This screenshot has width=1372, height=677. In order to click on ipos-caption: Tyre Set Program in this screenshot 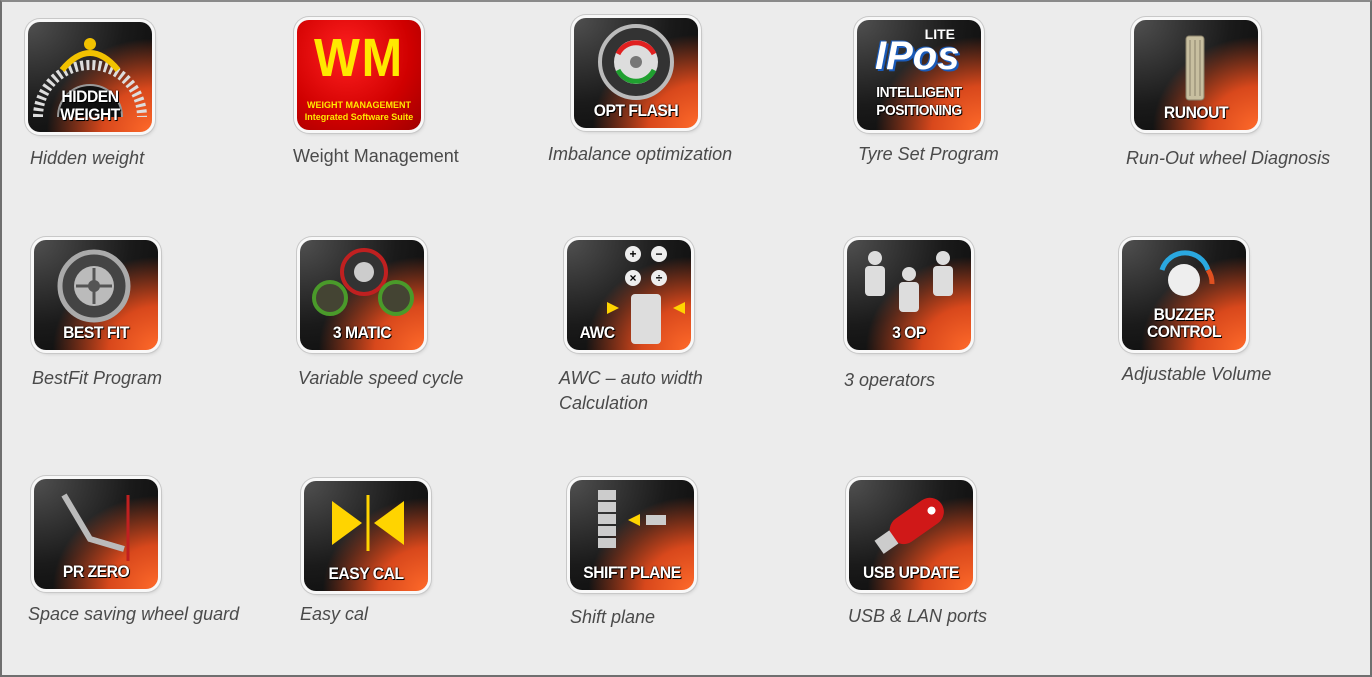, I will do `click(928, 154)`.